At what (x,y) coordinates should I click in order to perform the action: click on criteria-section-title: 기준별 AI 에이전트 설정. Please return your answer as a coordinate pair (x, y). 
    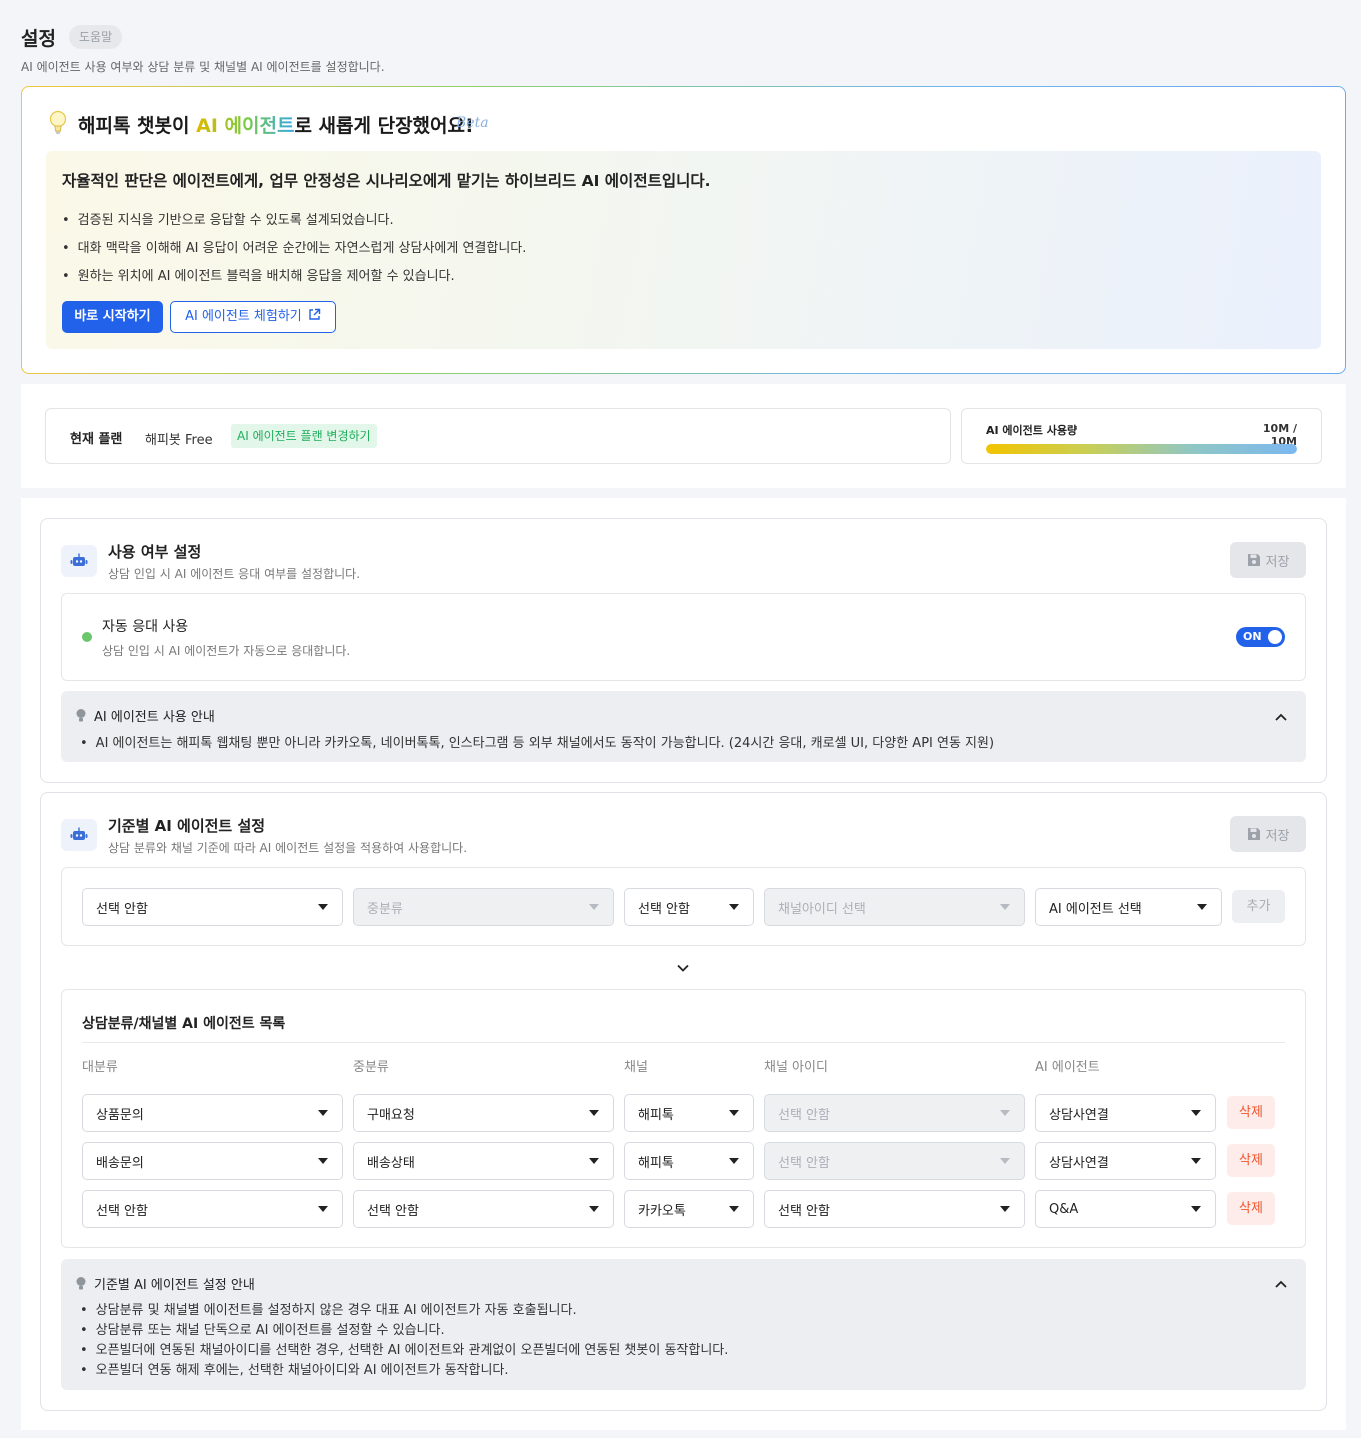
    Looking at the image, I should click on (187, 826).